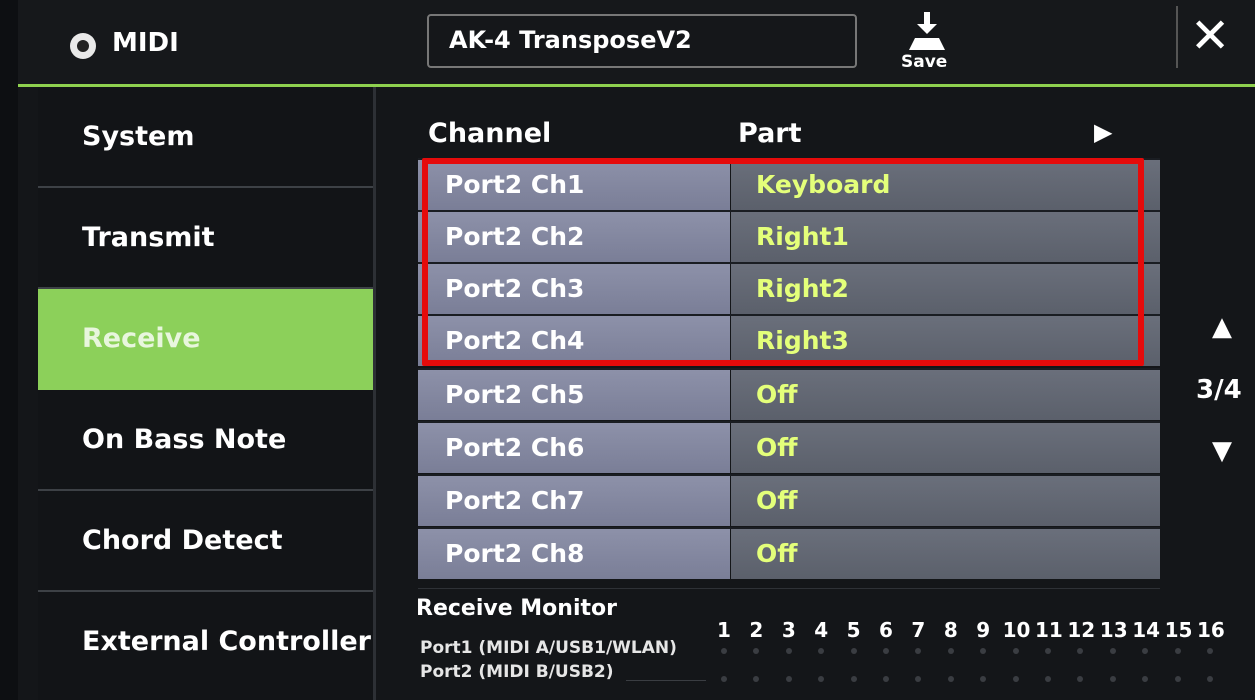 Image resolution: width=1255 pixels, height=700 pixels. Describe the element at coordinates (515, 394) in the screenshot. I see `channel-label: Port2 Ch5` at that location.